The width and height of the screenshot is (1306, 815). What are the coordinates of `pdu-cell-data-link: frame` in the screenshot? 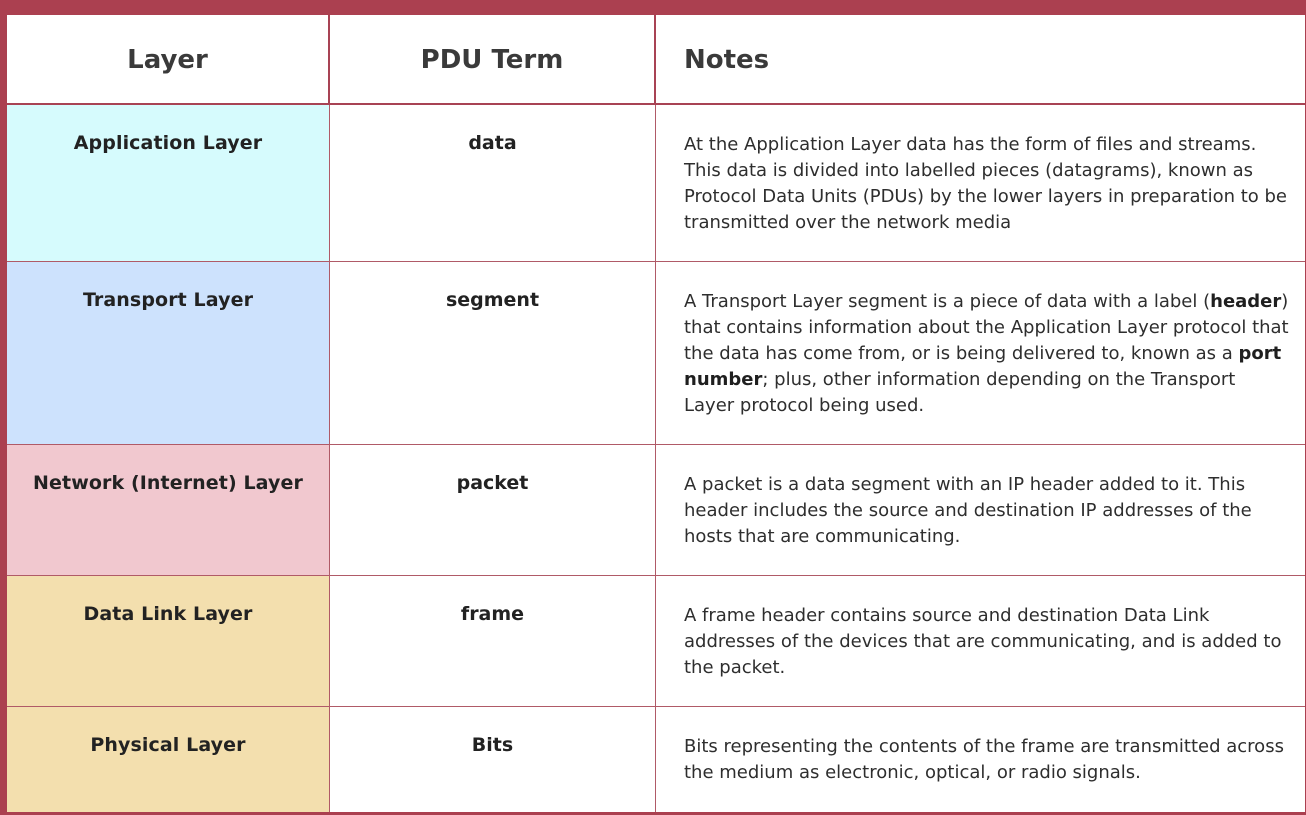 It's located at (493, 641).